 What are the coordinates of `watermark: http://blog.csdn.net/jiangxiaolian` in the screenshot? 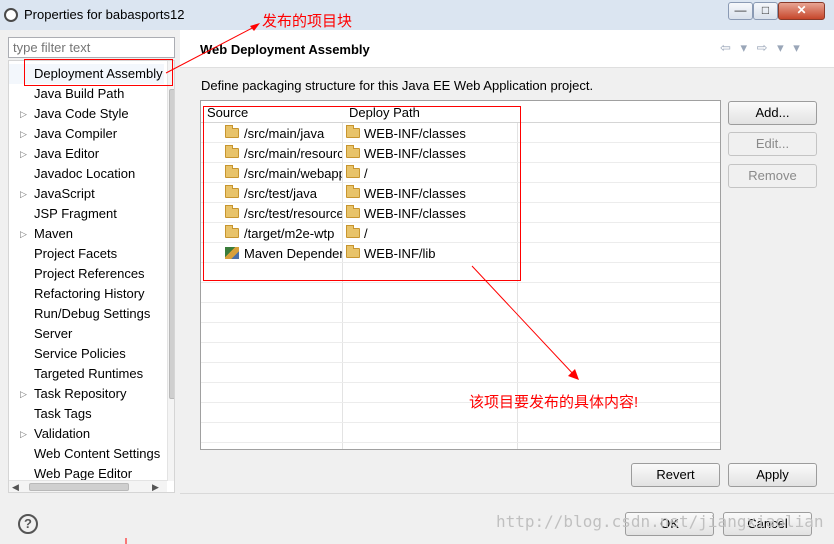 It's located at (660, 521).